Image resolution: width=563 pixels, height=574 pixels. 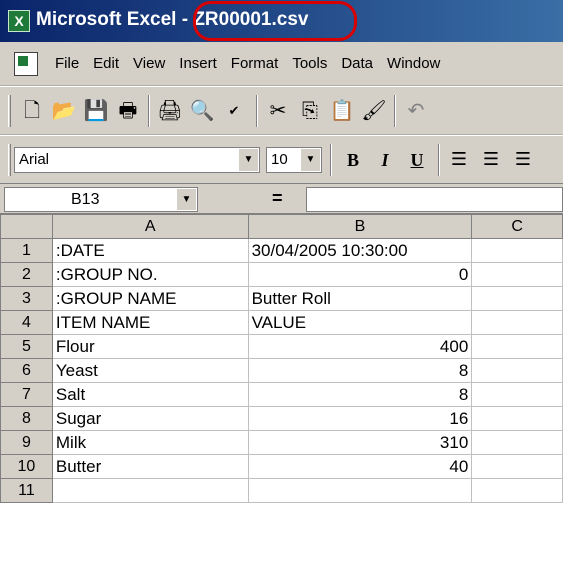 What do you see at coordinates (26, 274) in the screenshot?
I see `row-header: 2` at bounding box center [26, 274].